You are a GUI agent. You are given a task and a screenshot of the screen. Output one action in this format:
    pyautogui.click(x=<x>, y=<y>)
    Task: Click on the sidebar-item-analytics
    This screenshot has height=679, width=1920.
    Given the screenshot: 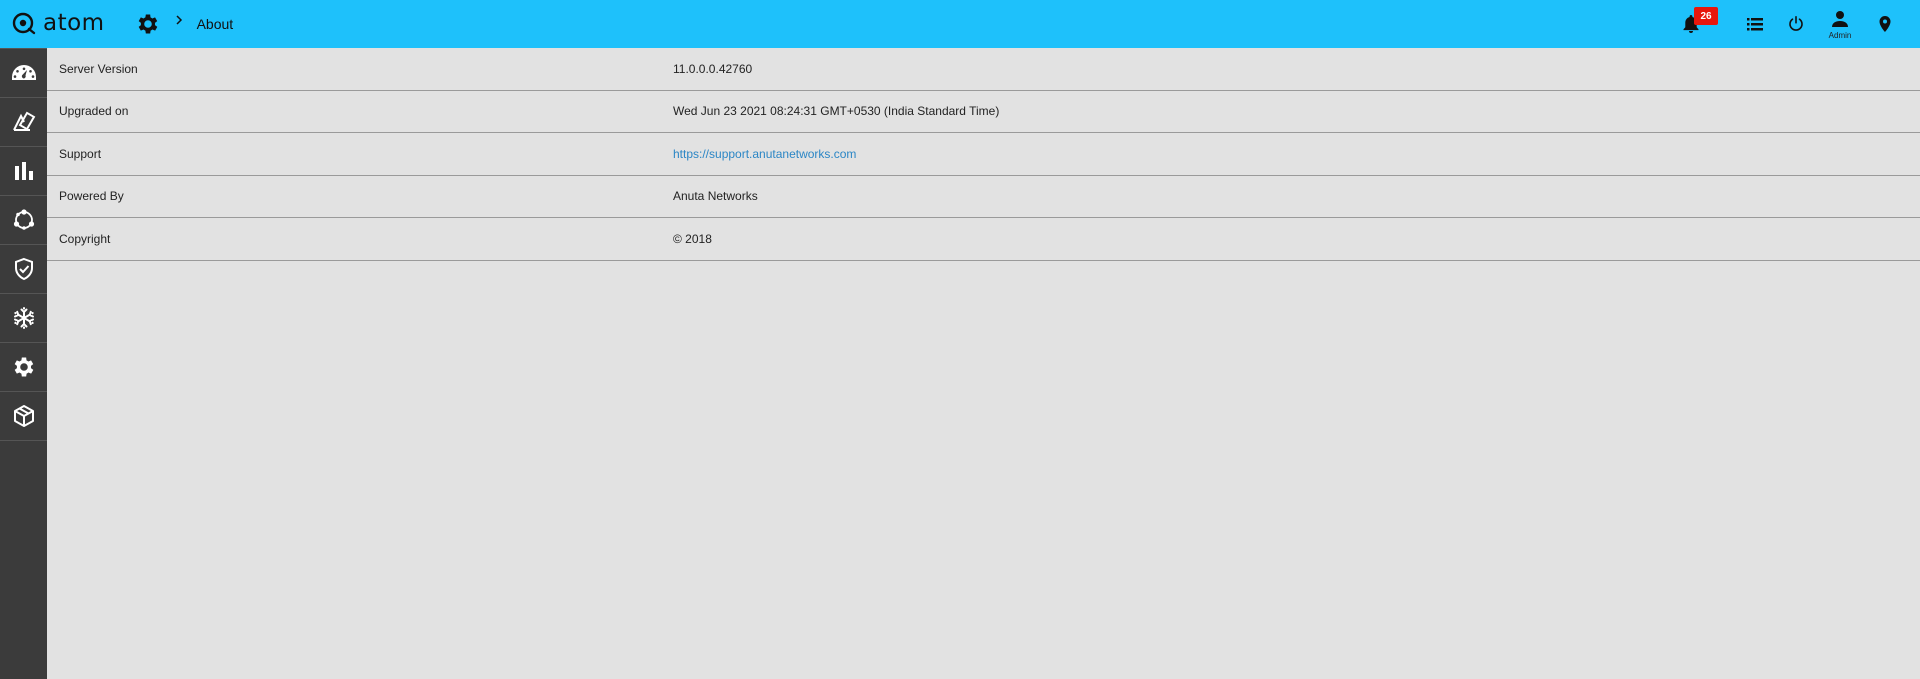 What is the action you would take?
    pyautogui.click(x=23, y=171)
    